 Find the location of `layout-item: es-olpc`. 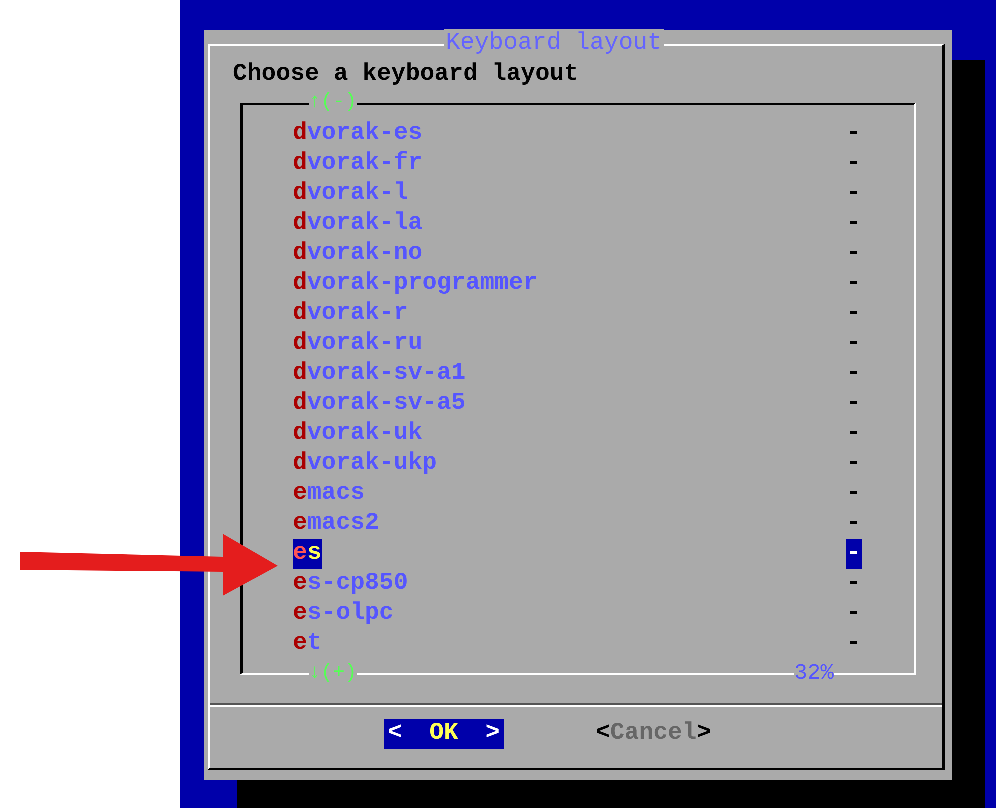

layout-item: es-olpc is located at coordinates (343, 614).